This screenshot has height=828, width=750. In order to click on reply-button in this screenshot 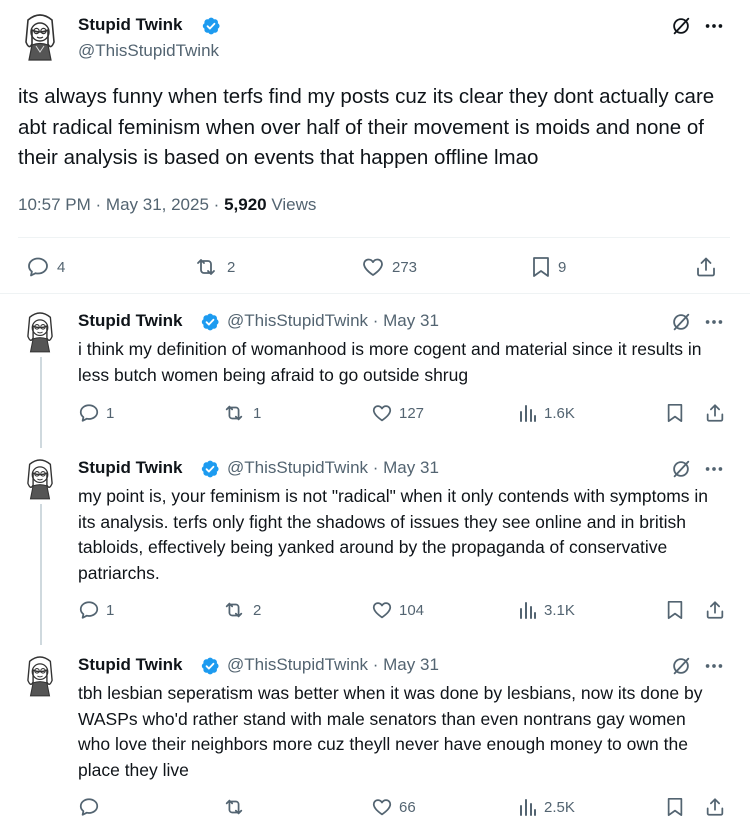, I will do `click(92, 807)`.